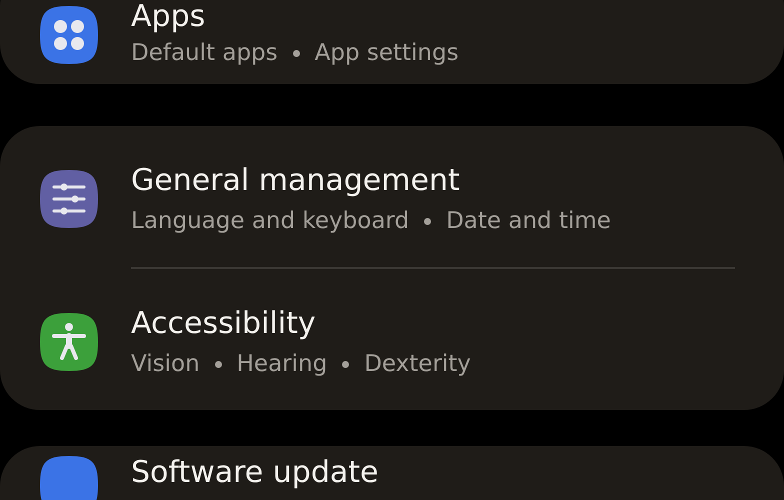 This screenshot has height=500, width=784. Describe the element at coordinates (270, 221) in the screenshot. I see `setting-subtitle: Language and keyboard` at that location.